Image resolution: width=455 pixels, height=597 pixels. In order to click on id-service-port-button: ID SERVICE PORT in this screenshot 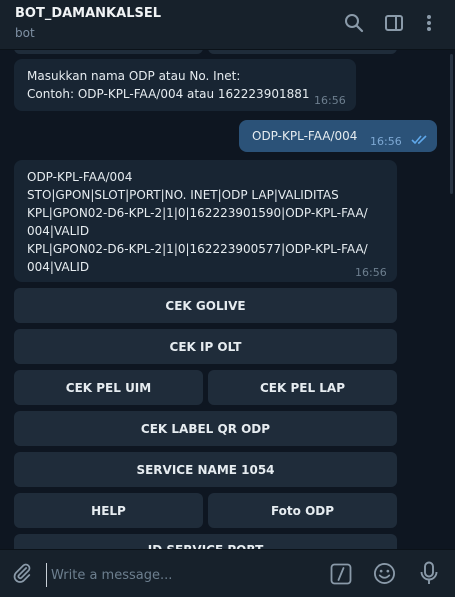, I will do `click(205, 541)`.